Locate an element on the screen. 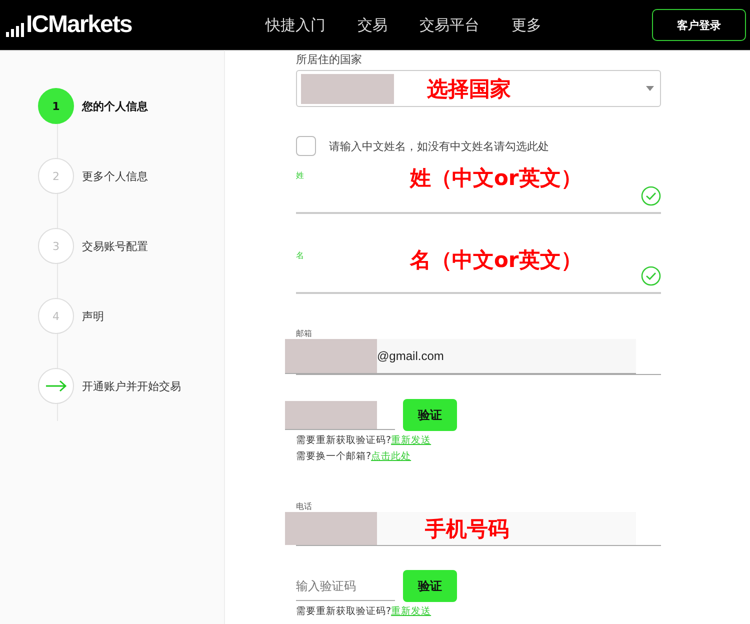 This screenshot has width=750, height=624. annotation-text: 名（中文or英文） is located at coordinates (496, 260).